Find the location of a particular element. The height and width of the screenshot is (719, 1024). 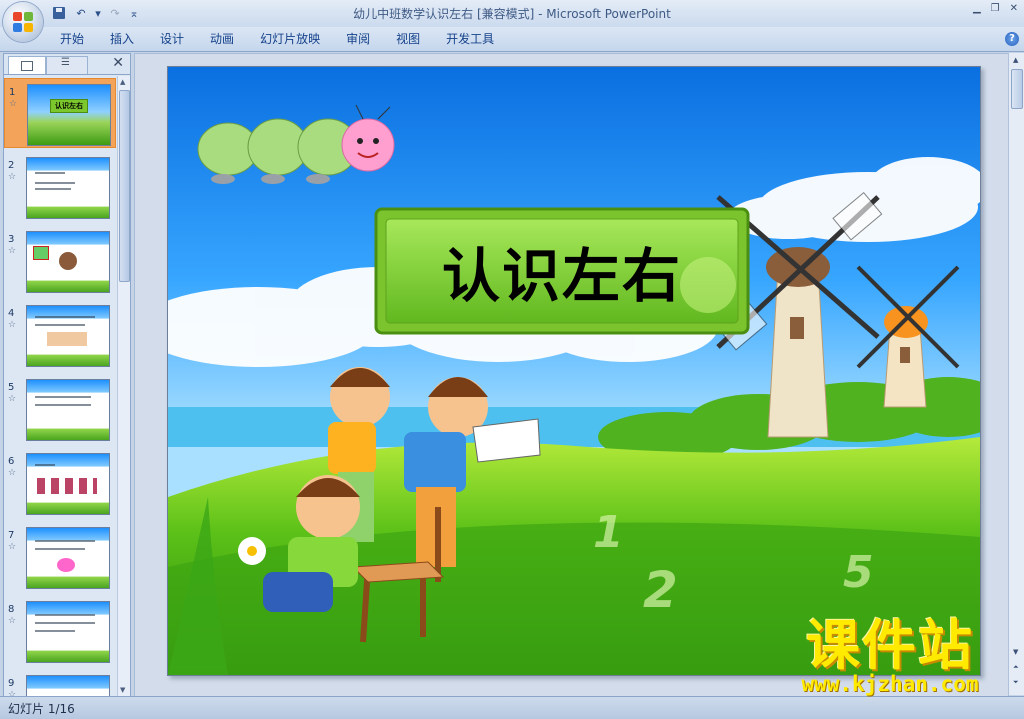

slide-indicator: 幻灯片 1/16 is located at coordinates (41, 709).